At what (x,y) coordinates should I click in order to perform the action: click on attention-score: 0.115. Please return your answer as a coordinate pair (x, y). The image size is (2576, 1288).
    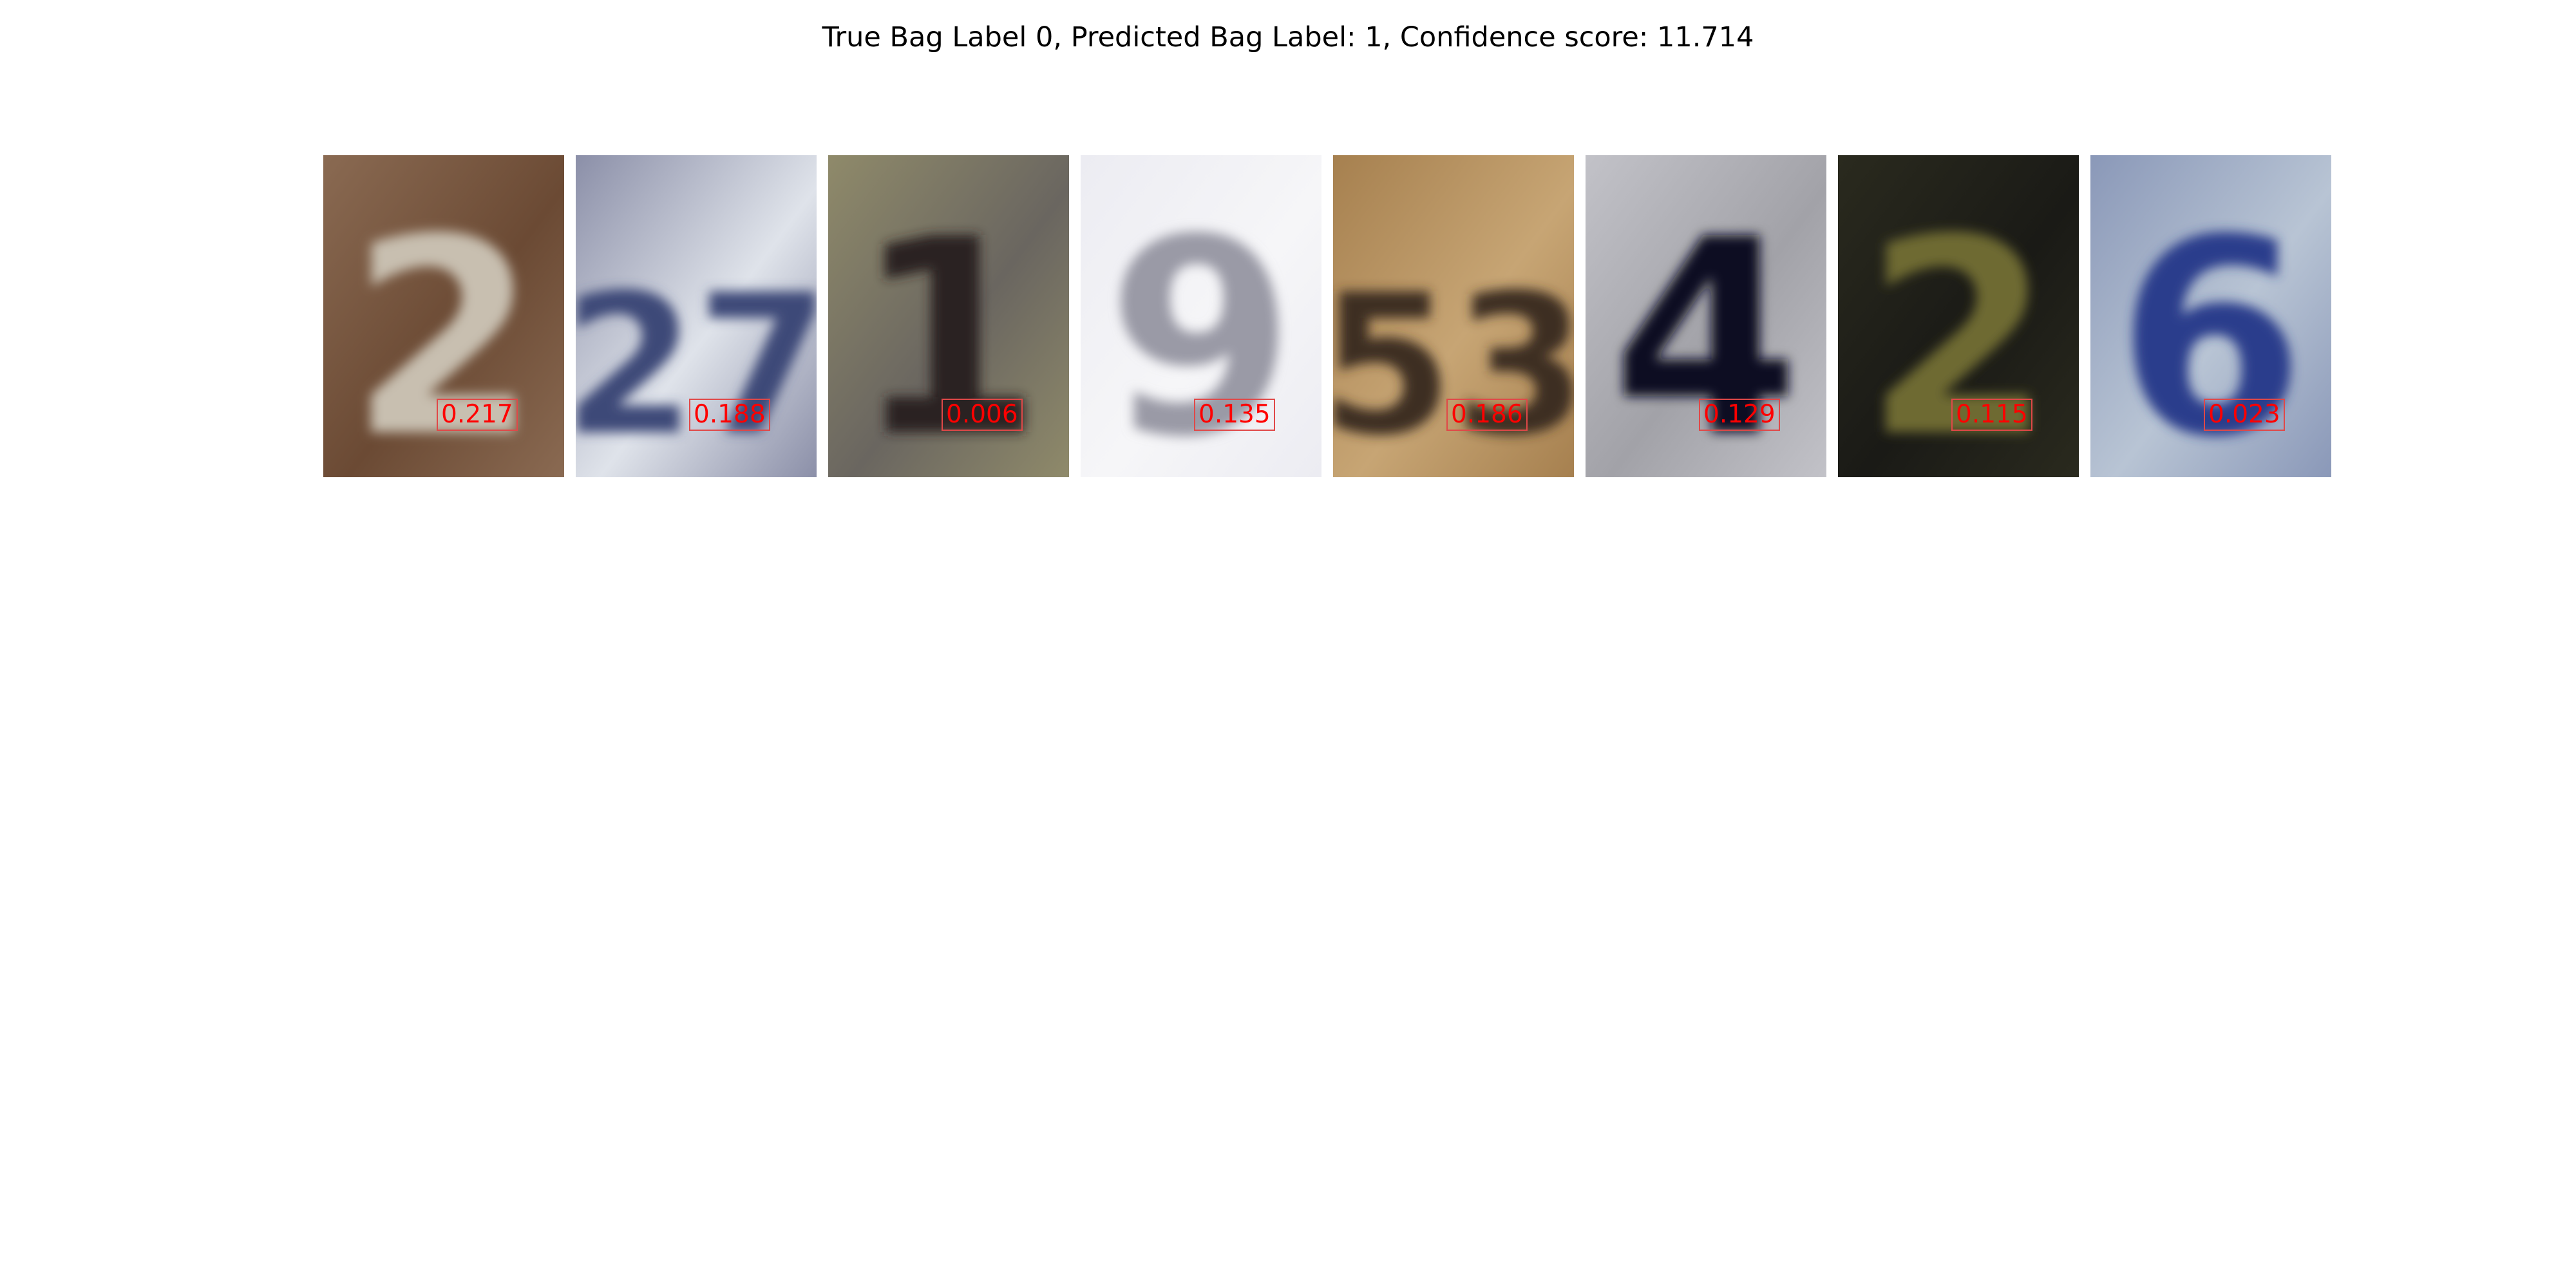
    Looking at the image, I should click on (1991, 415).